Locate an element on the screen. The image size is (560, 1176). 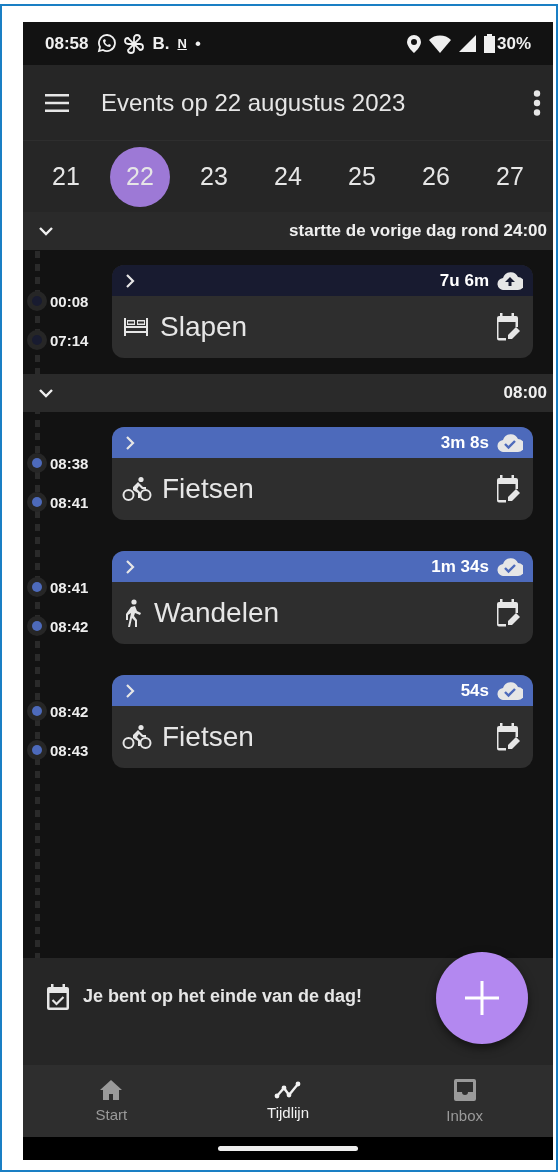
more-options-icon is located at coordinates (537, 102).